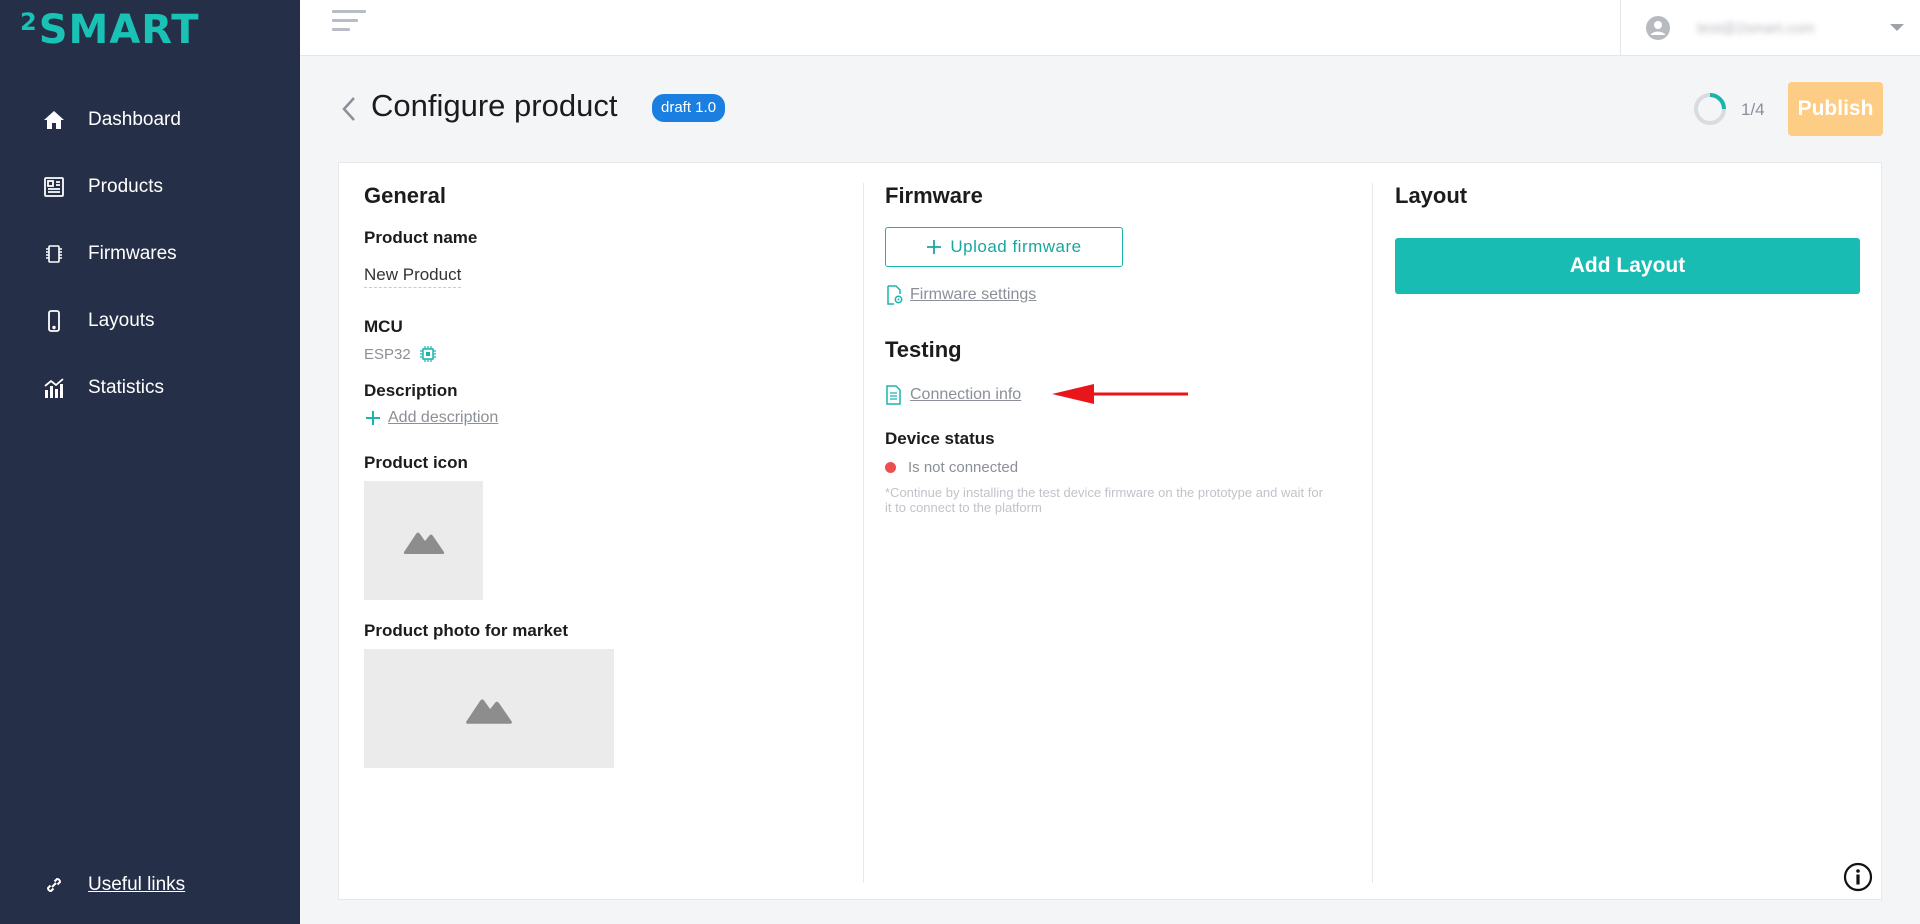 Image resolution: width=1920 pixels, height=924 pixels. I want to click on product-name-label: Product name, so click(421, 237).